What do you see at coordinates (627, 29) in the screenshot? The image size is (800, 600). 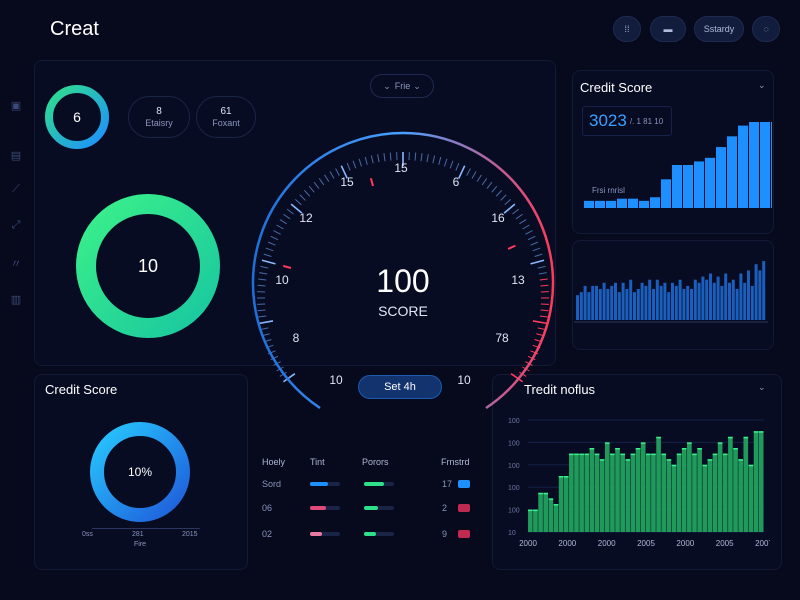 I see `grid-menu-button: ⁞⁞` at bounding box center [627, 29].